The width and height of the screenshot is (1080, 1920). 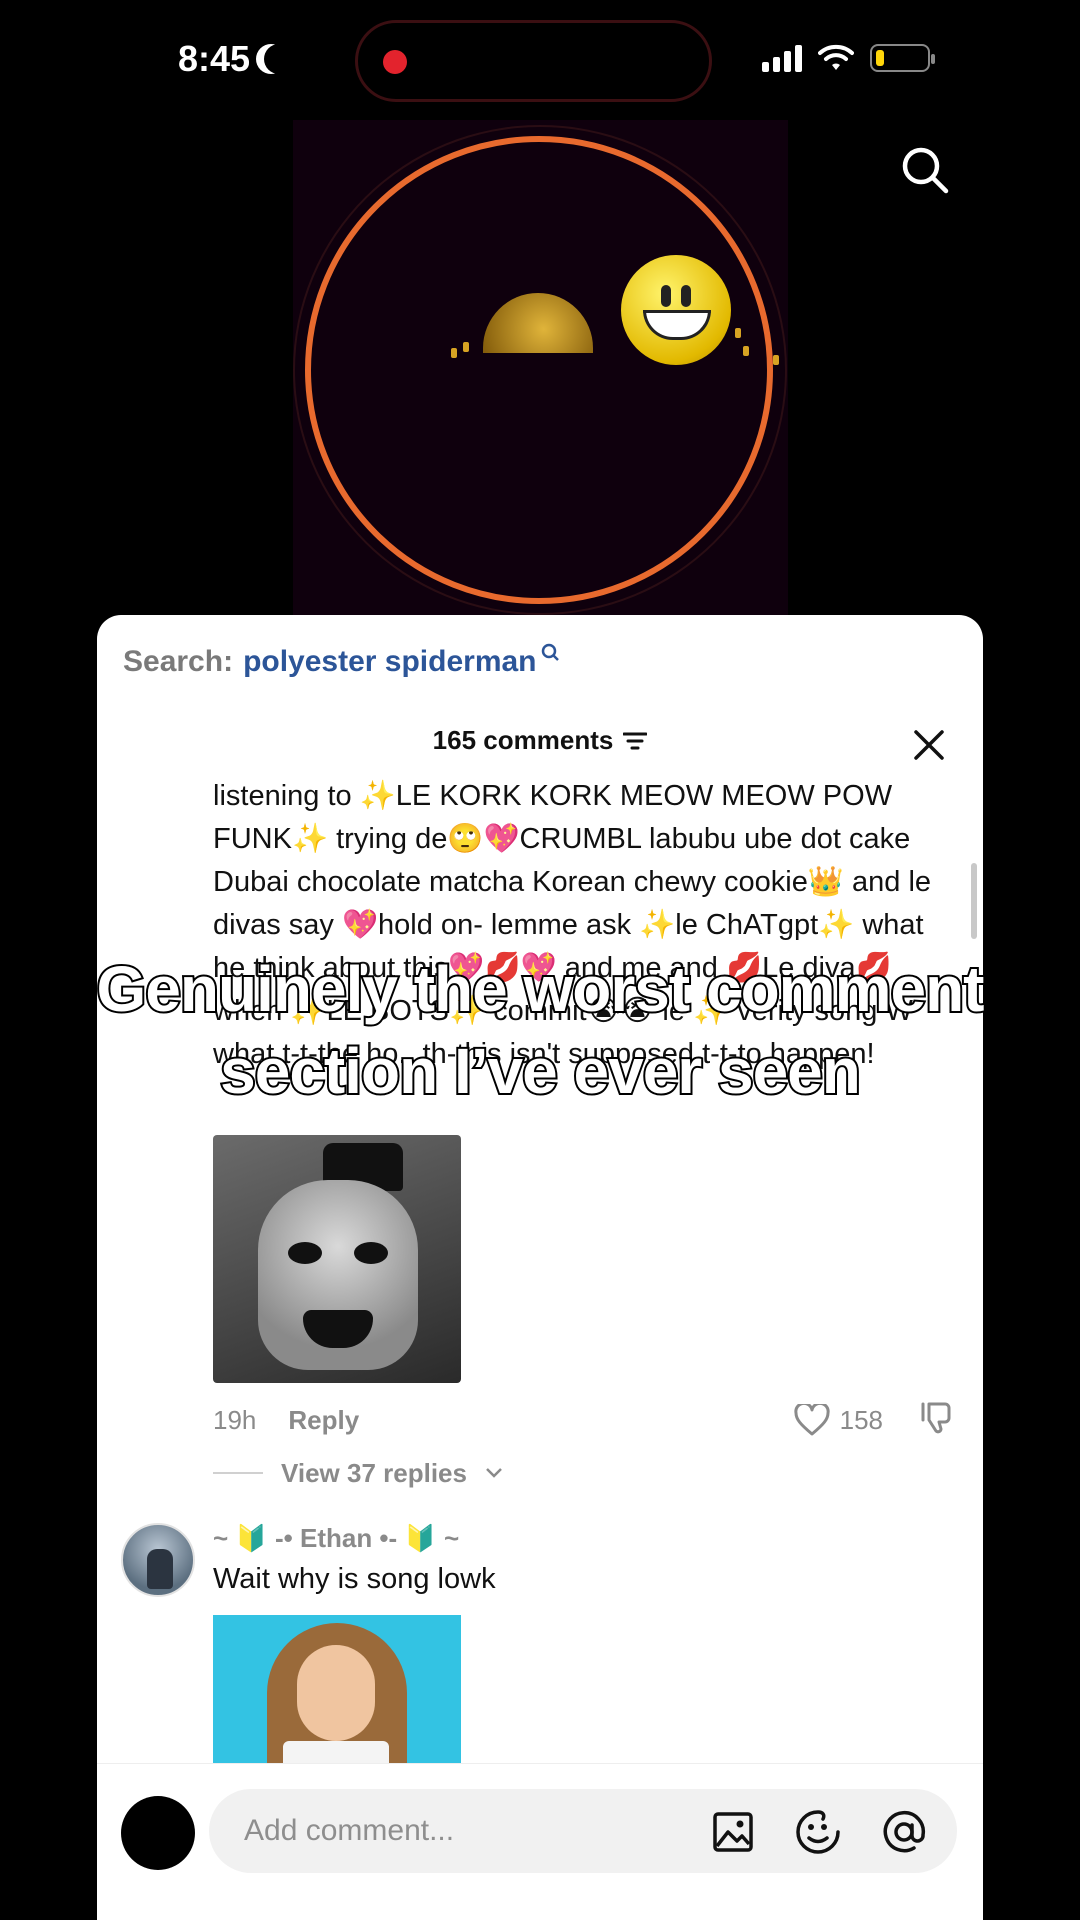 I want to click on comment-meta: 19h Reply 158, so click(x=583, y=1420).